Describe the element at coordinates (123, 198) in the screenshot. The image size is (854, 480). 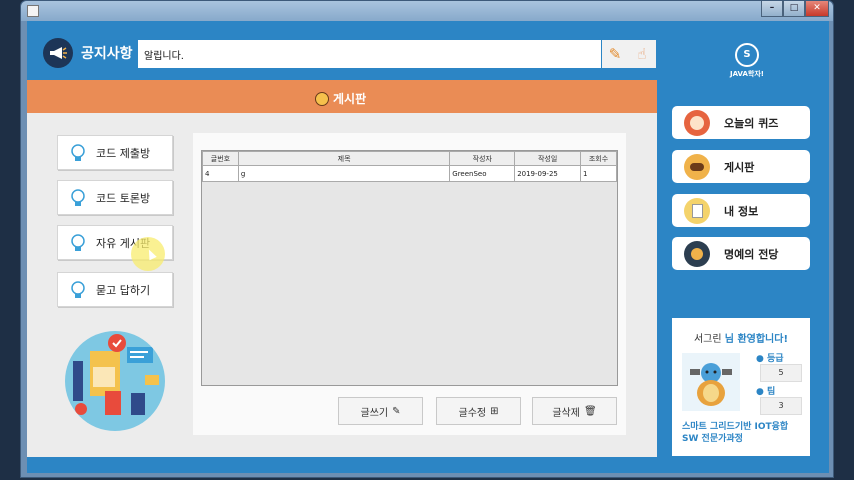
I see `nav-label: 코드 토론방` at that location.